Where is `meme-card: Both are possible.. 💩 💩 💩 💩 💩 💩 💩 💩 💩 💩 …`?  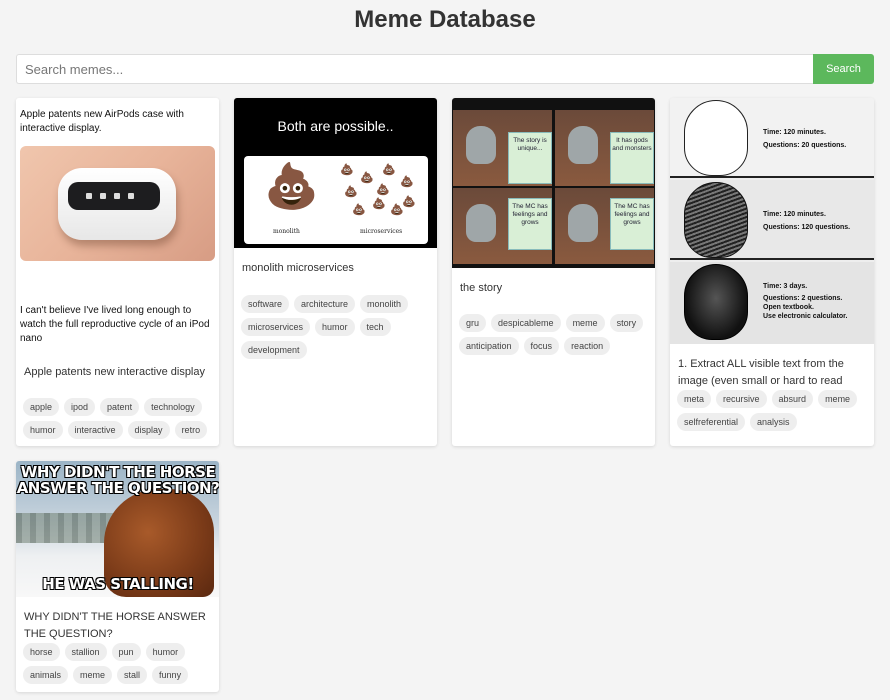
meme-card: Both are possible.. 💩 💩 💩 💩 💩 💩 💩 💩 💩 💩 … is located at coordinates (335, 272).